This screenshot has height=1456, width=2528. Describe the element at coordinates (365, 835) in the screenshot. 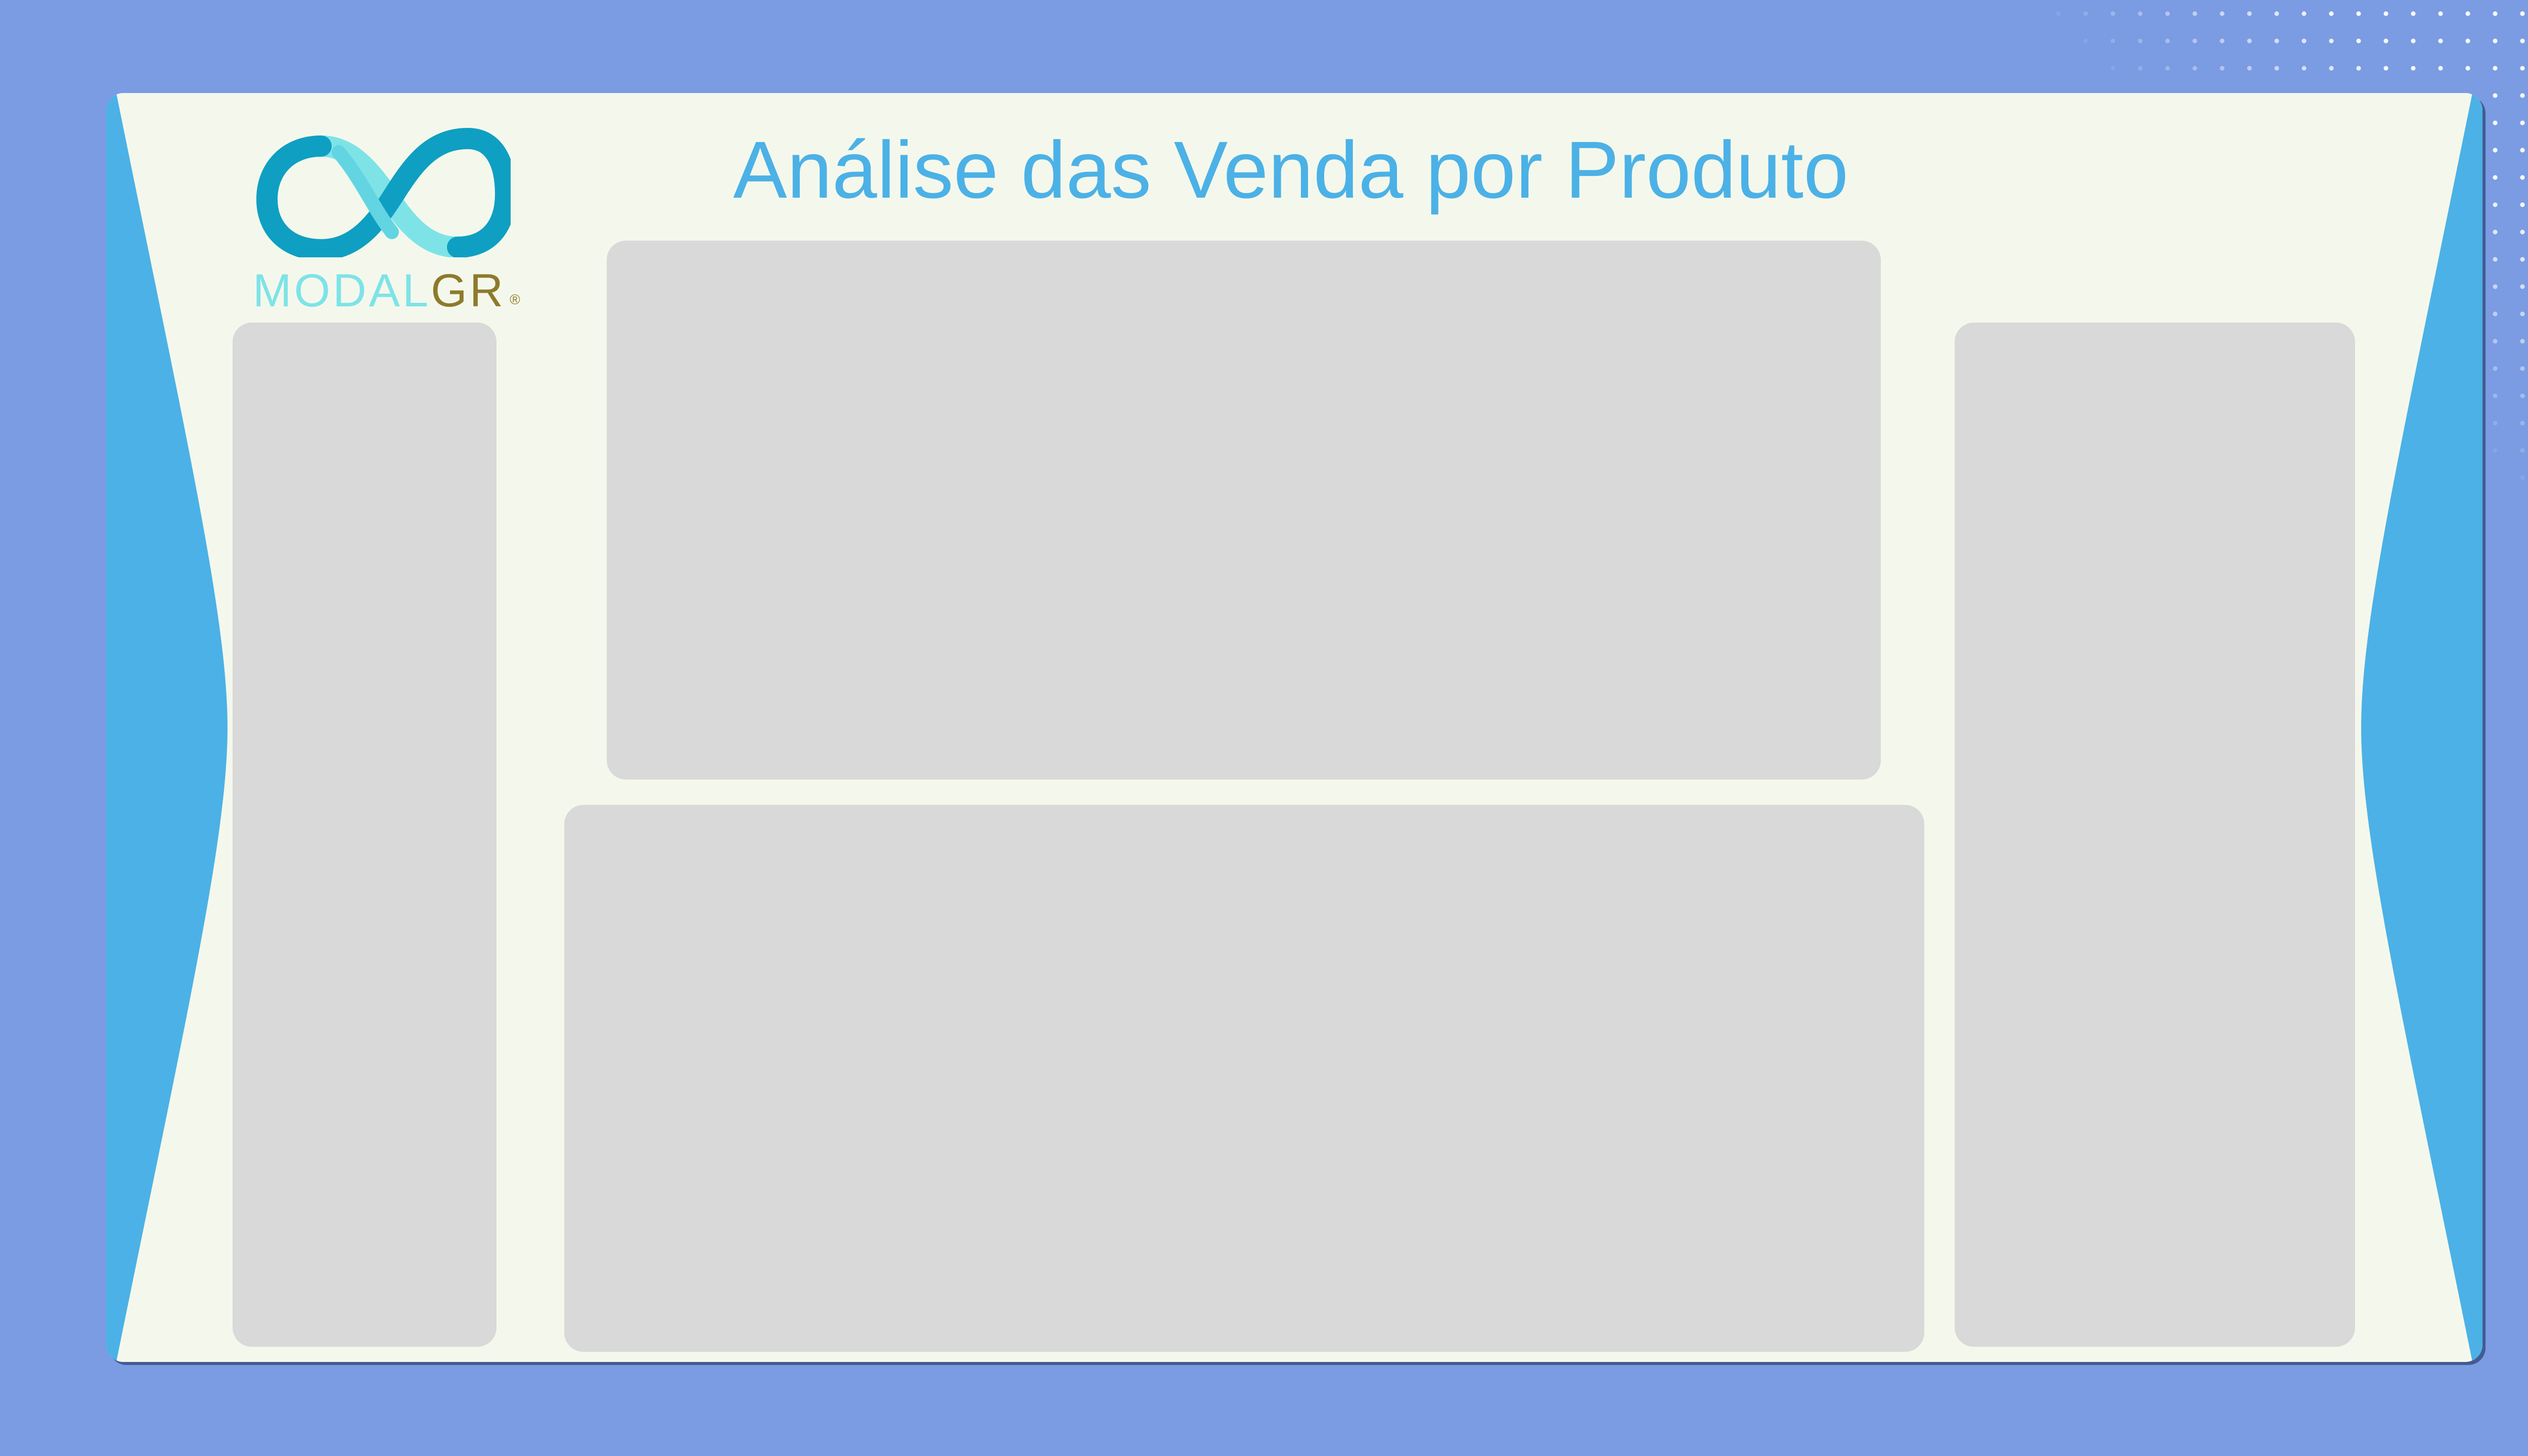

I see `left-filter-panel` at that location.